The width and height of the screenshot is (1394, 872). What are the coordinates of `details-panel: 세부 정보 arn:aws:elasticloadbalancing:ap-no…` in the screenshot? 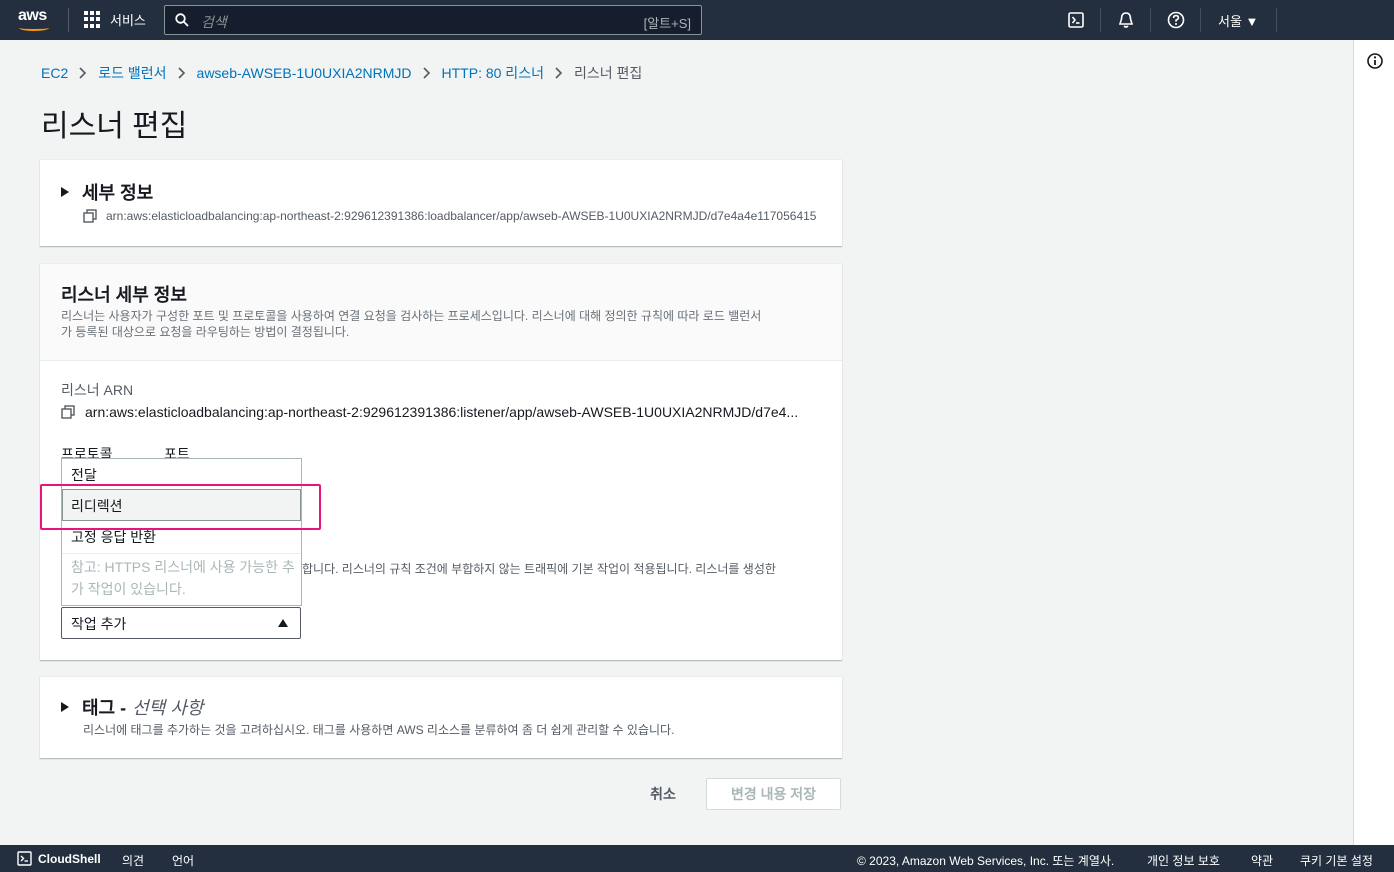 It's located at (441, 202).